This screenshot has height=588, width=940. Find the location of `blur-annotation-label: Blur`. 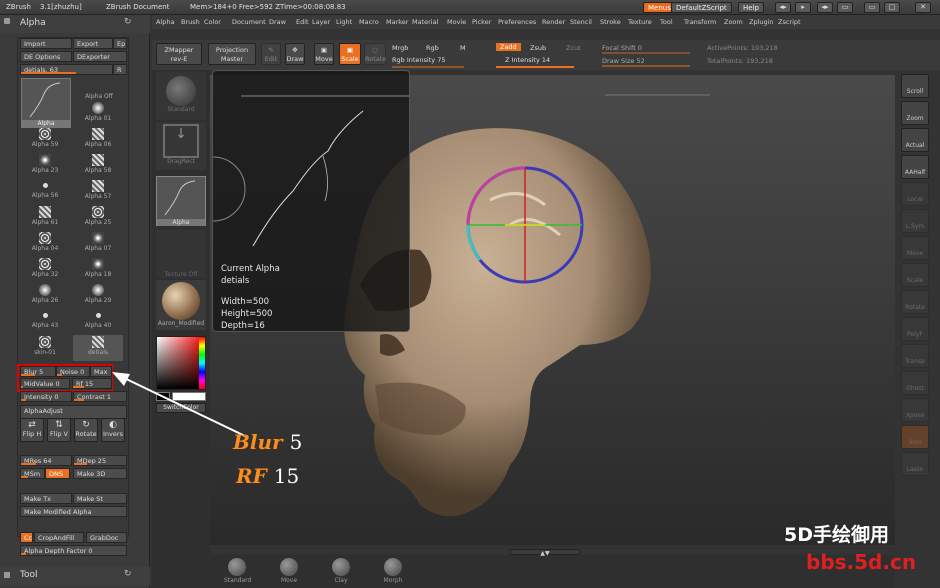

blur-annotation-label: Blur is located at coordinates (258, 442).